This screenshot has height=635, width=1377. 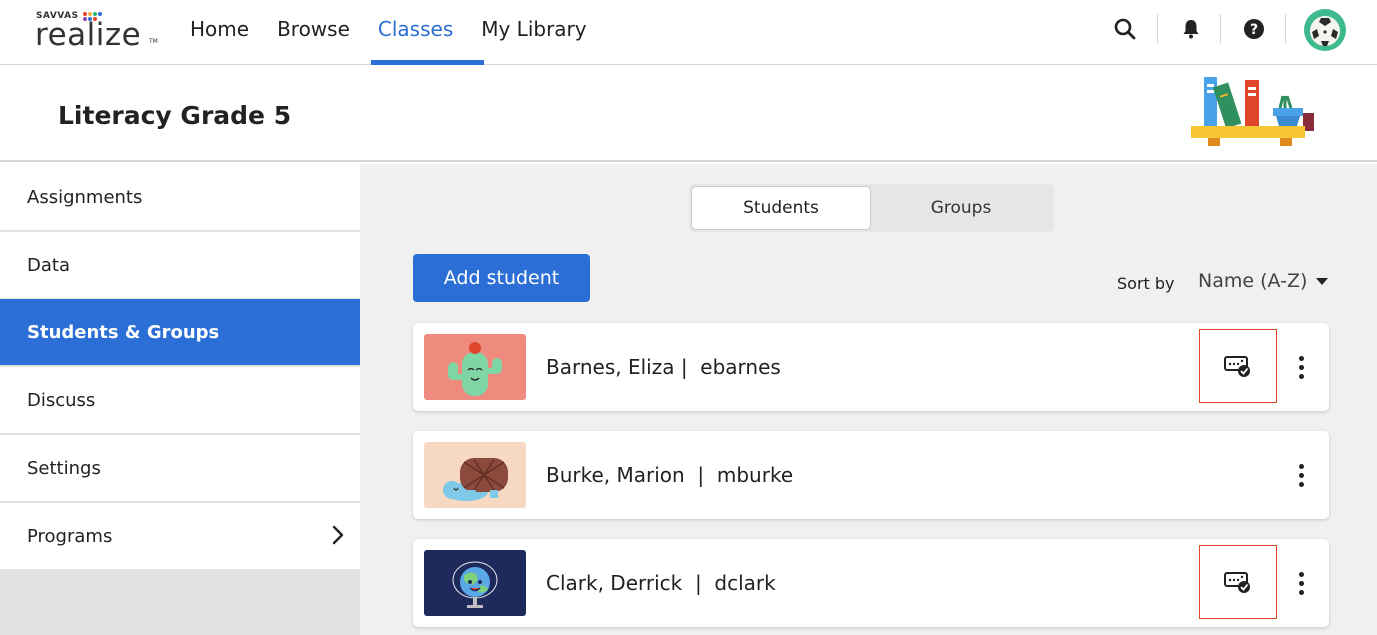 What do you see at coordinates (48, 265) in the screenshot?
I see `sidebar-item-label: Data` at bounding box center [48, 265].